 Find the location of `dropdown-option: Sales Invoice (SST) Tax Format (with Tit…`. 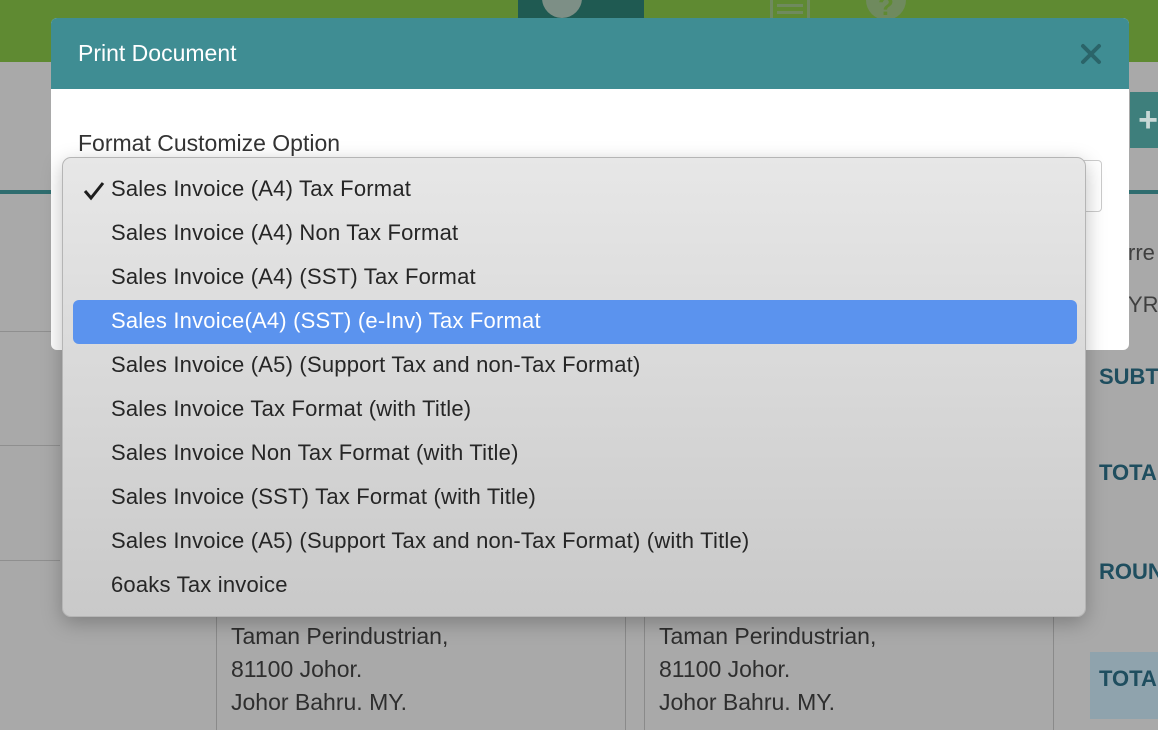

dropdown-option: Sales Invoice (SST) Tax Format (with Tit… is located at coordinates (575, 498).